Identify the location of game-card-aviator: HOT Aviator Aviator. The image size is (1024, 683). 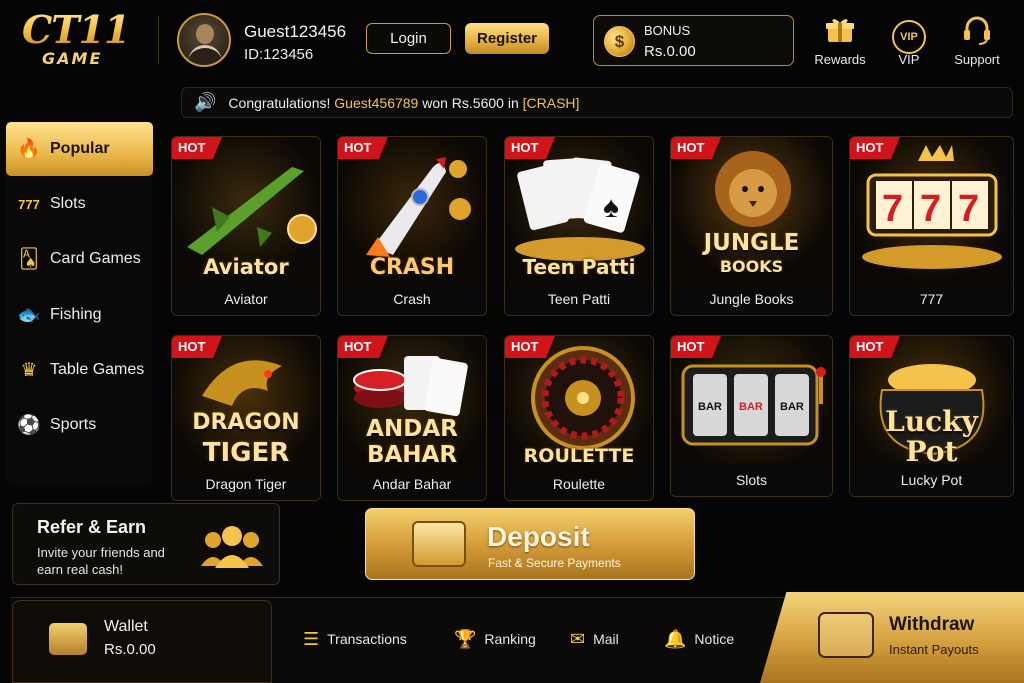
(246, 226).